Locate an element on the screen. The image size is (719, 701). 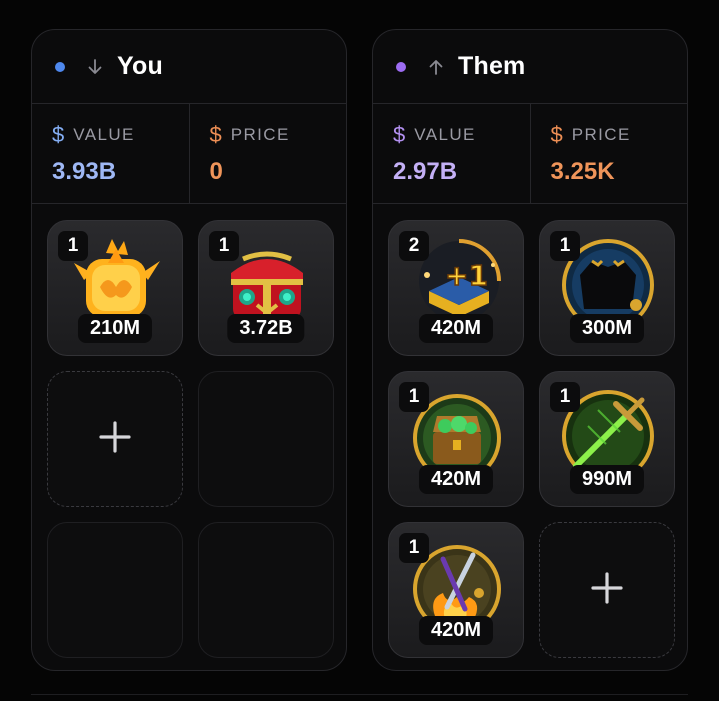
them-stats: $ VALUE 2.97B $ PRICE 3.25K is located at coordinates (530, 154).